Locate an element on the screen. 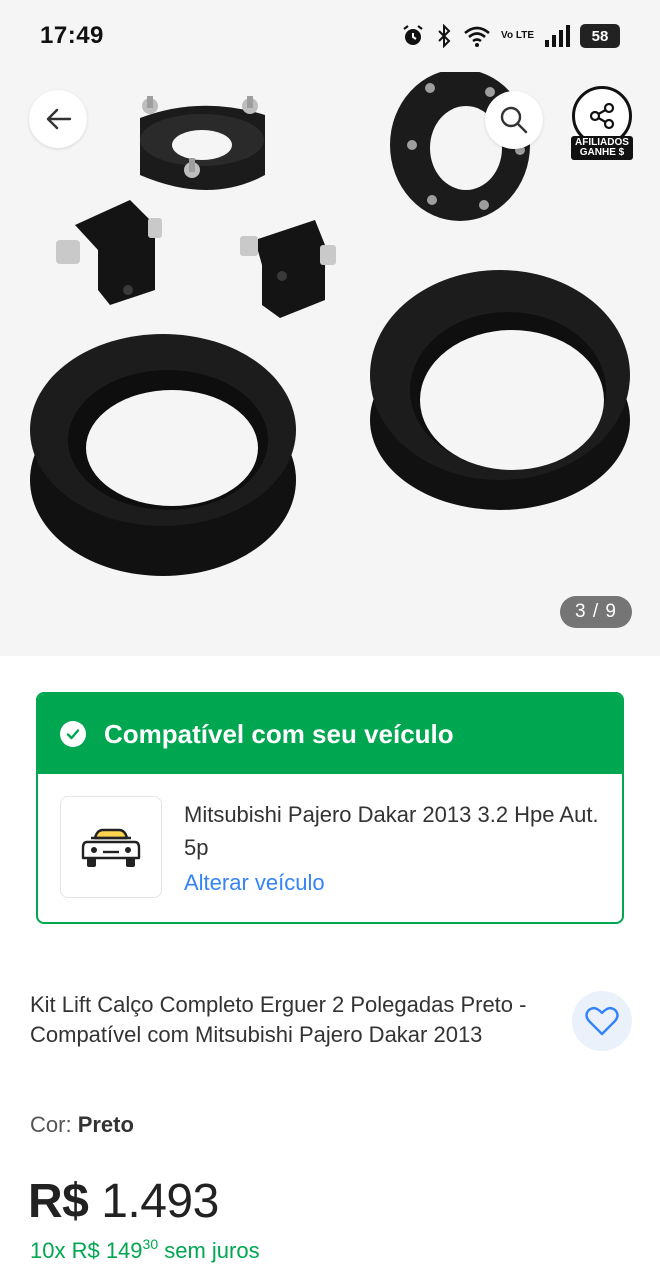 The width and height of the screenshot is (660, 1280). affiliate-label: AFILIADOS GANHE $ is located at coordinates (602, 148).